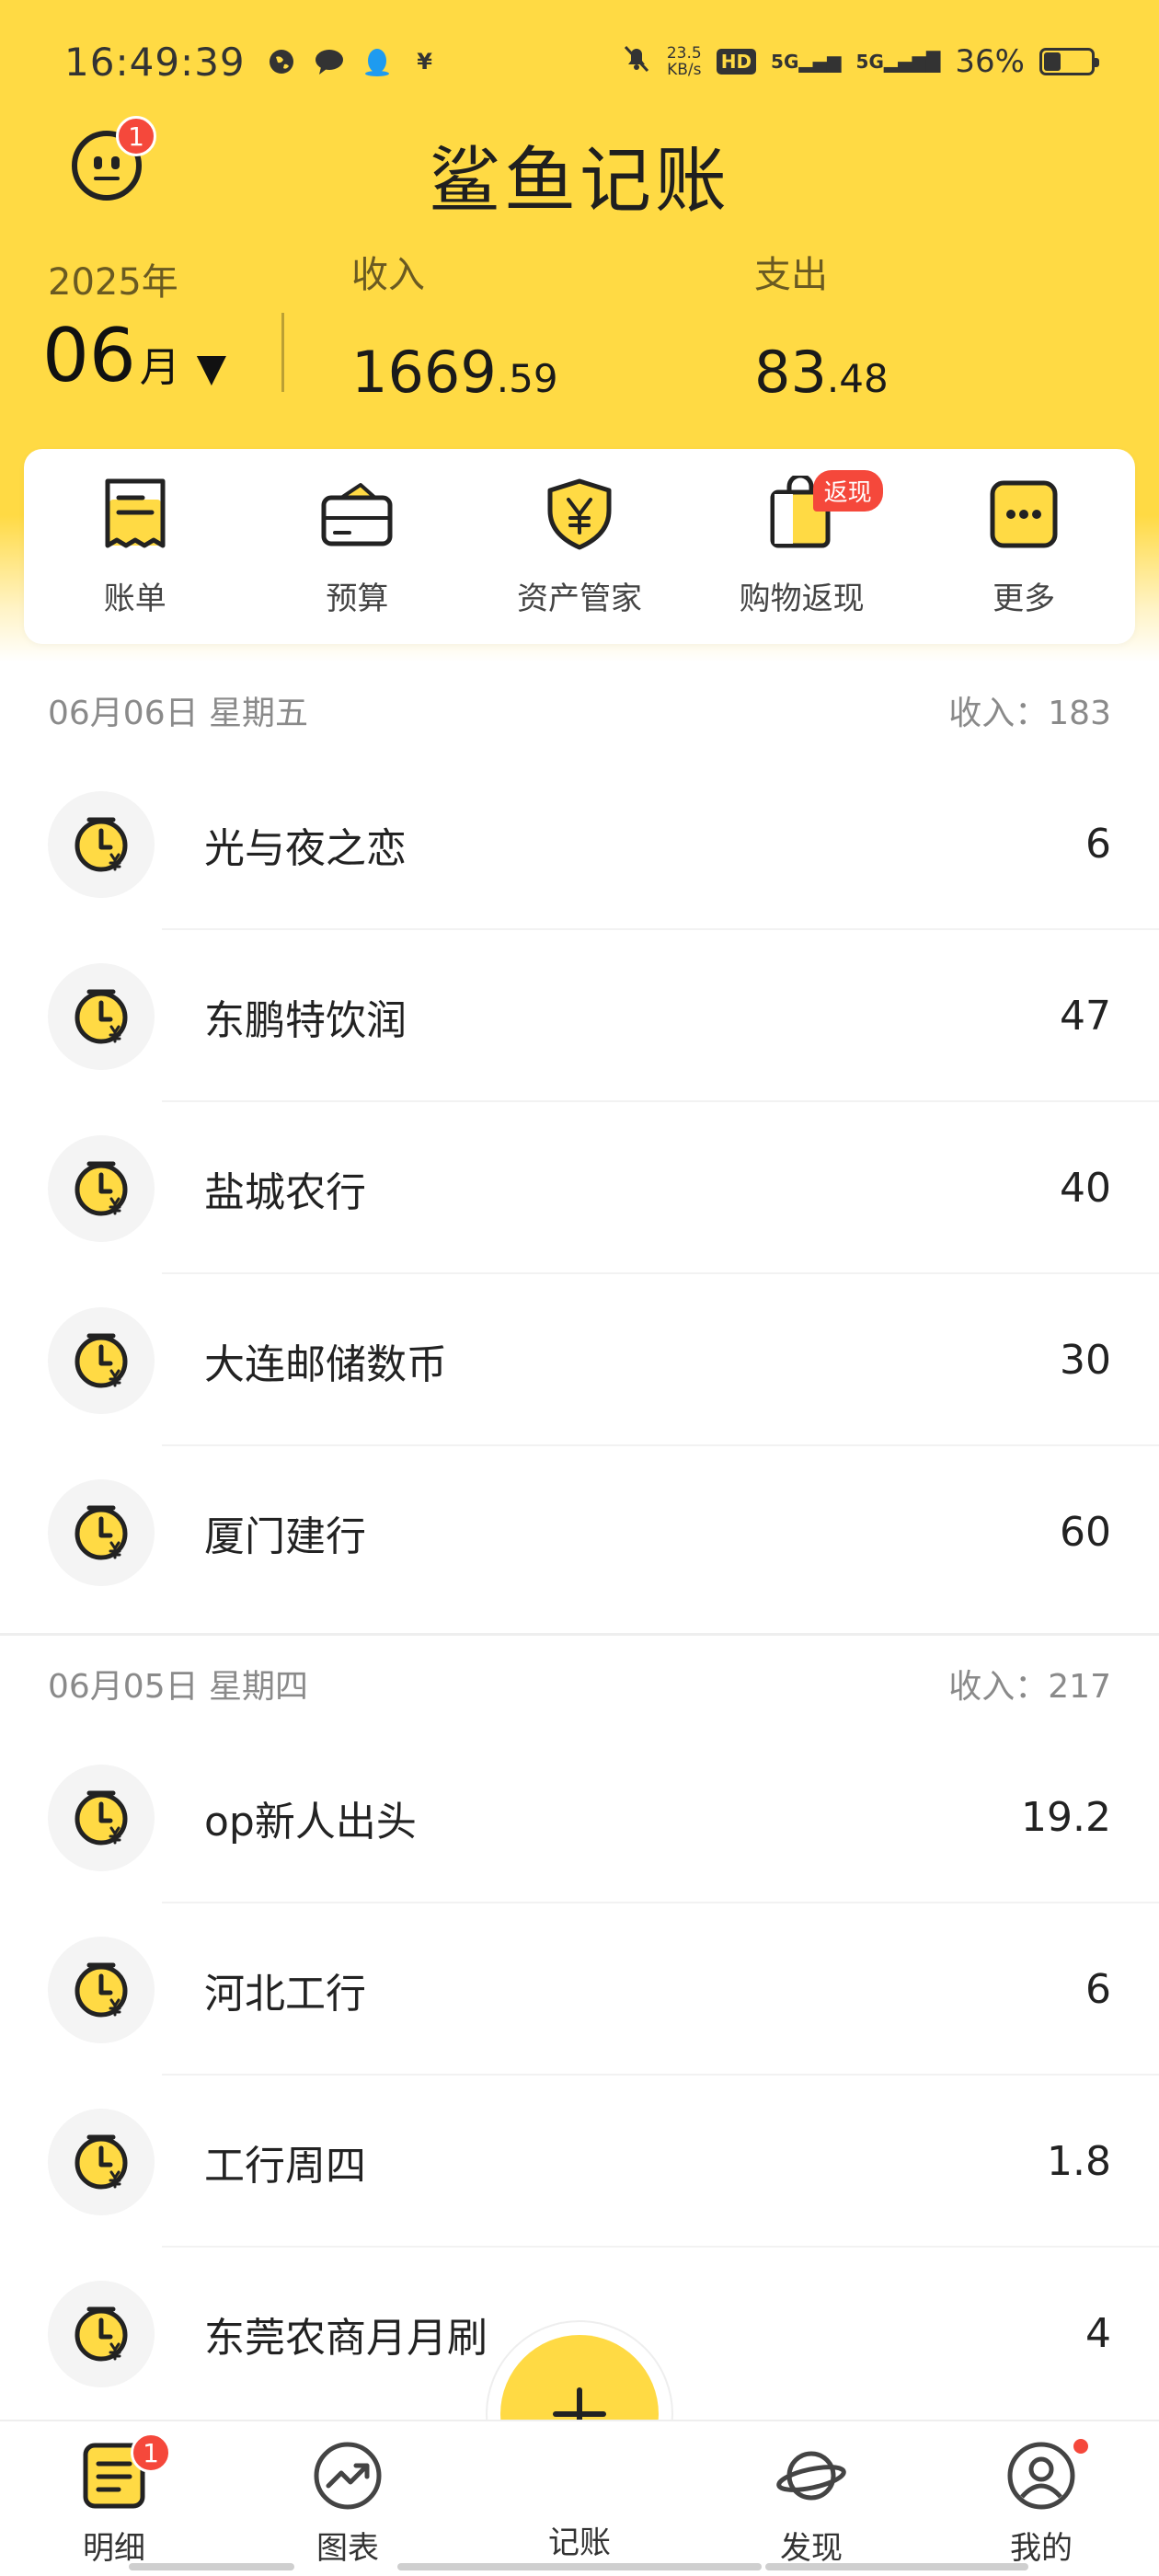 Image resolution: width=1159 pixels, height=2576 pixels. I want to click on monthly-summary: 2025年 06 月 ▼ 收入 1669.59 支出 83.48, so click(579, 322).